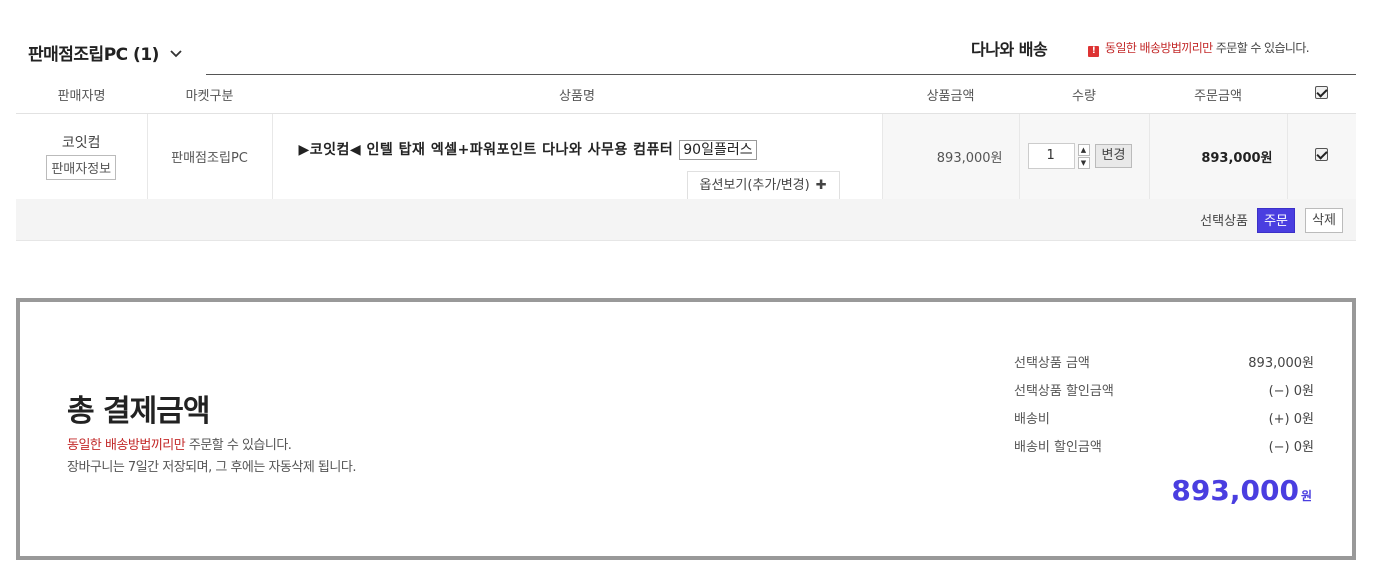 The image size is (1380, 582). What do you see at coordinates (1306, 496) in the screenshot?
I see `grand-total-unit: 원` at bounding box center [1306, 496].